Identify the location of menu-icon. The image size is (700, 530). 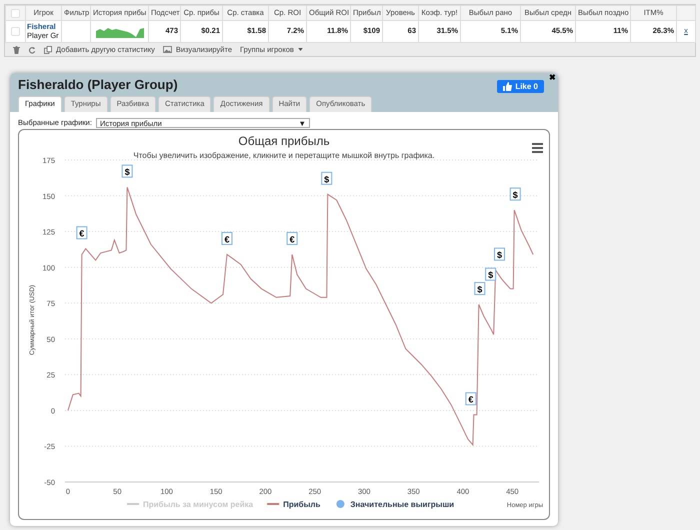
(537, 147).